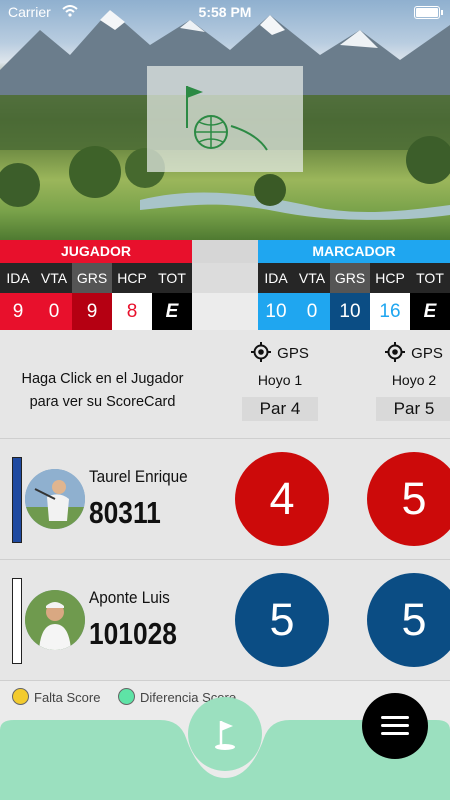 Image resolution: width=450 pixels, height=800 pixels. Describe the element at coordinates (67, 697) in the screenshot. I see `legend-falta-label: Falta Score` at that location.